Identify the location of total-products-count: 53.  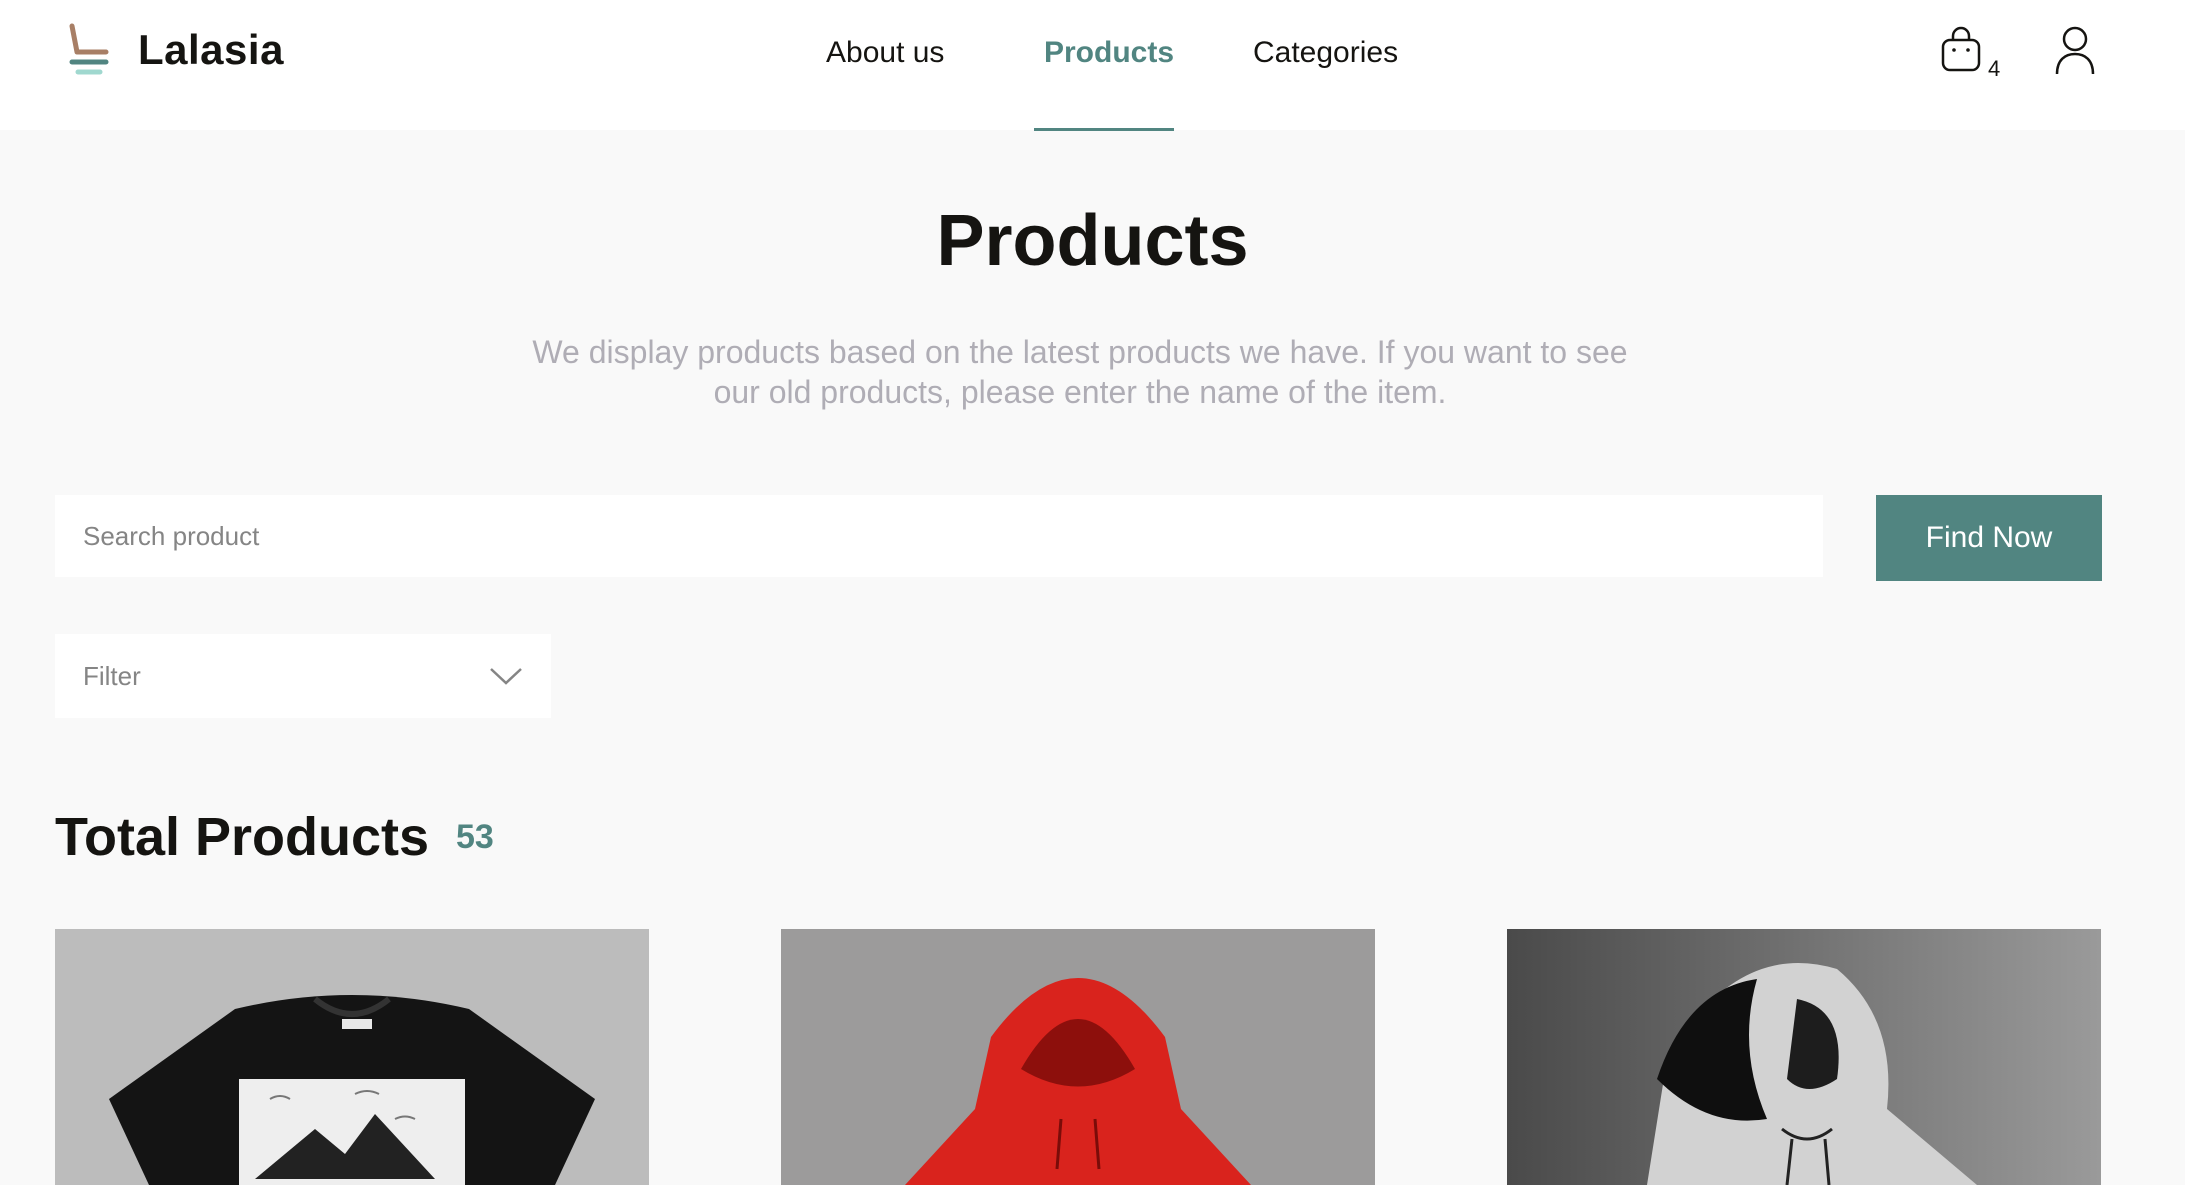
(475, 837).